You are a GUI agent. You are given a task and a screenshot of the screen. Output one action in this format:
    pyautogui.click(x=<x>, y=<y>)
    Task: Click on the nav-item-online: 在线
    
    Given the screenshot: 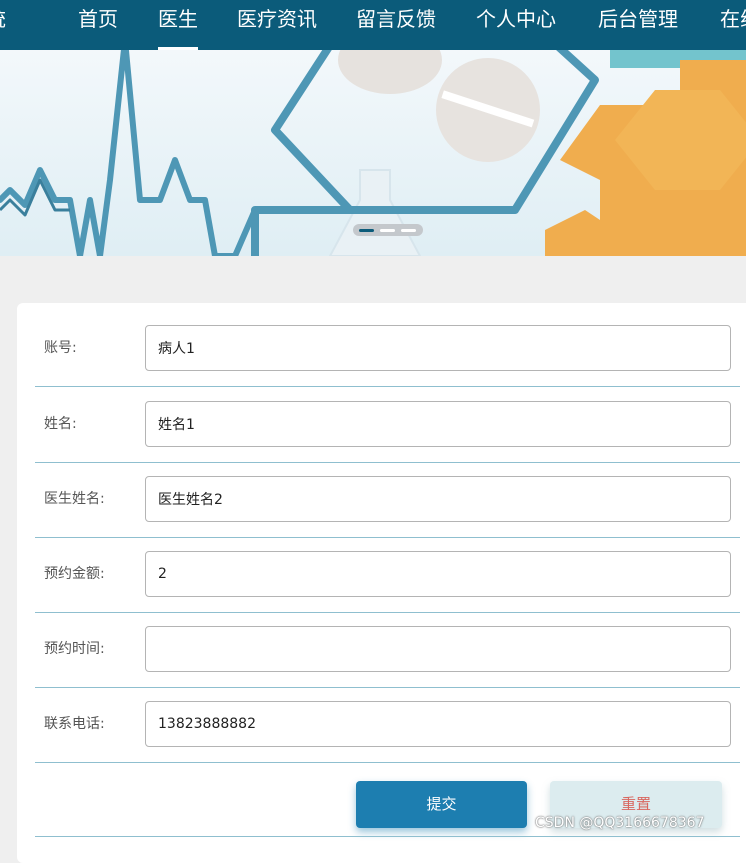 What is the action you would take?
    pyautogui.click(x=733, y=25)
    